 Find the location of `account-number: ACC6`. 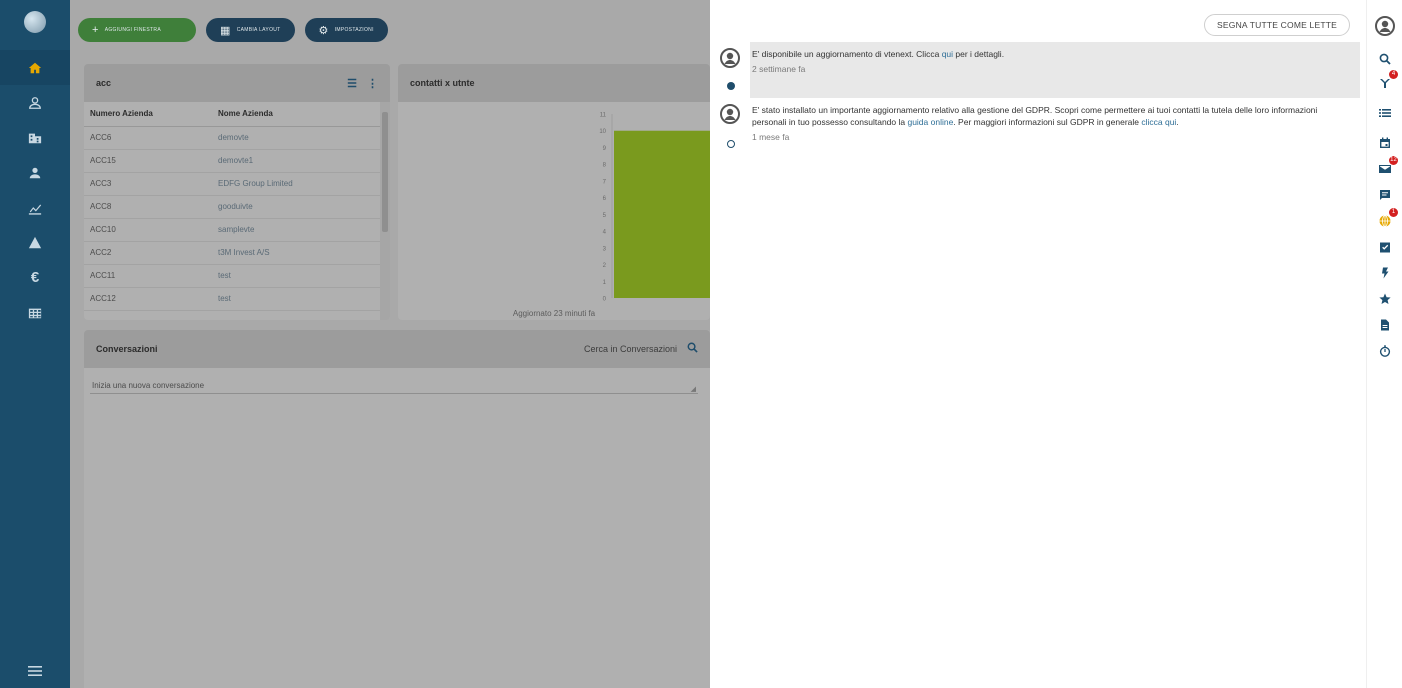

account-number: ACC6 is located at coordinates (148, 138).